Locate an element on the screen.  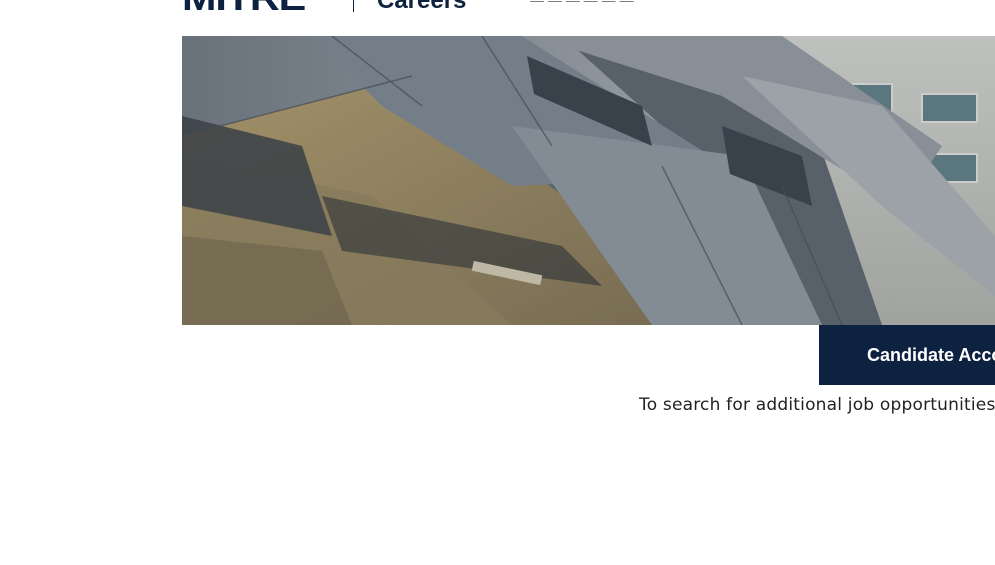
header-divider is located at coordinates (353, 6).